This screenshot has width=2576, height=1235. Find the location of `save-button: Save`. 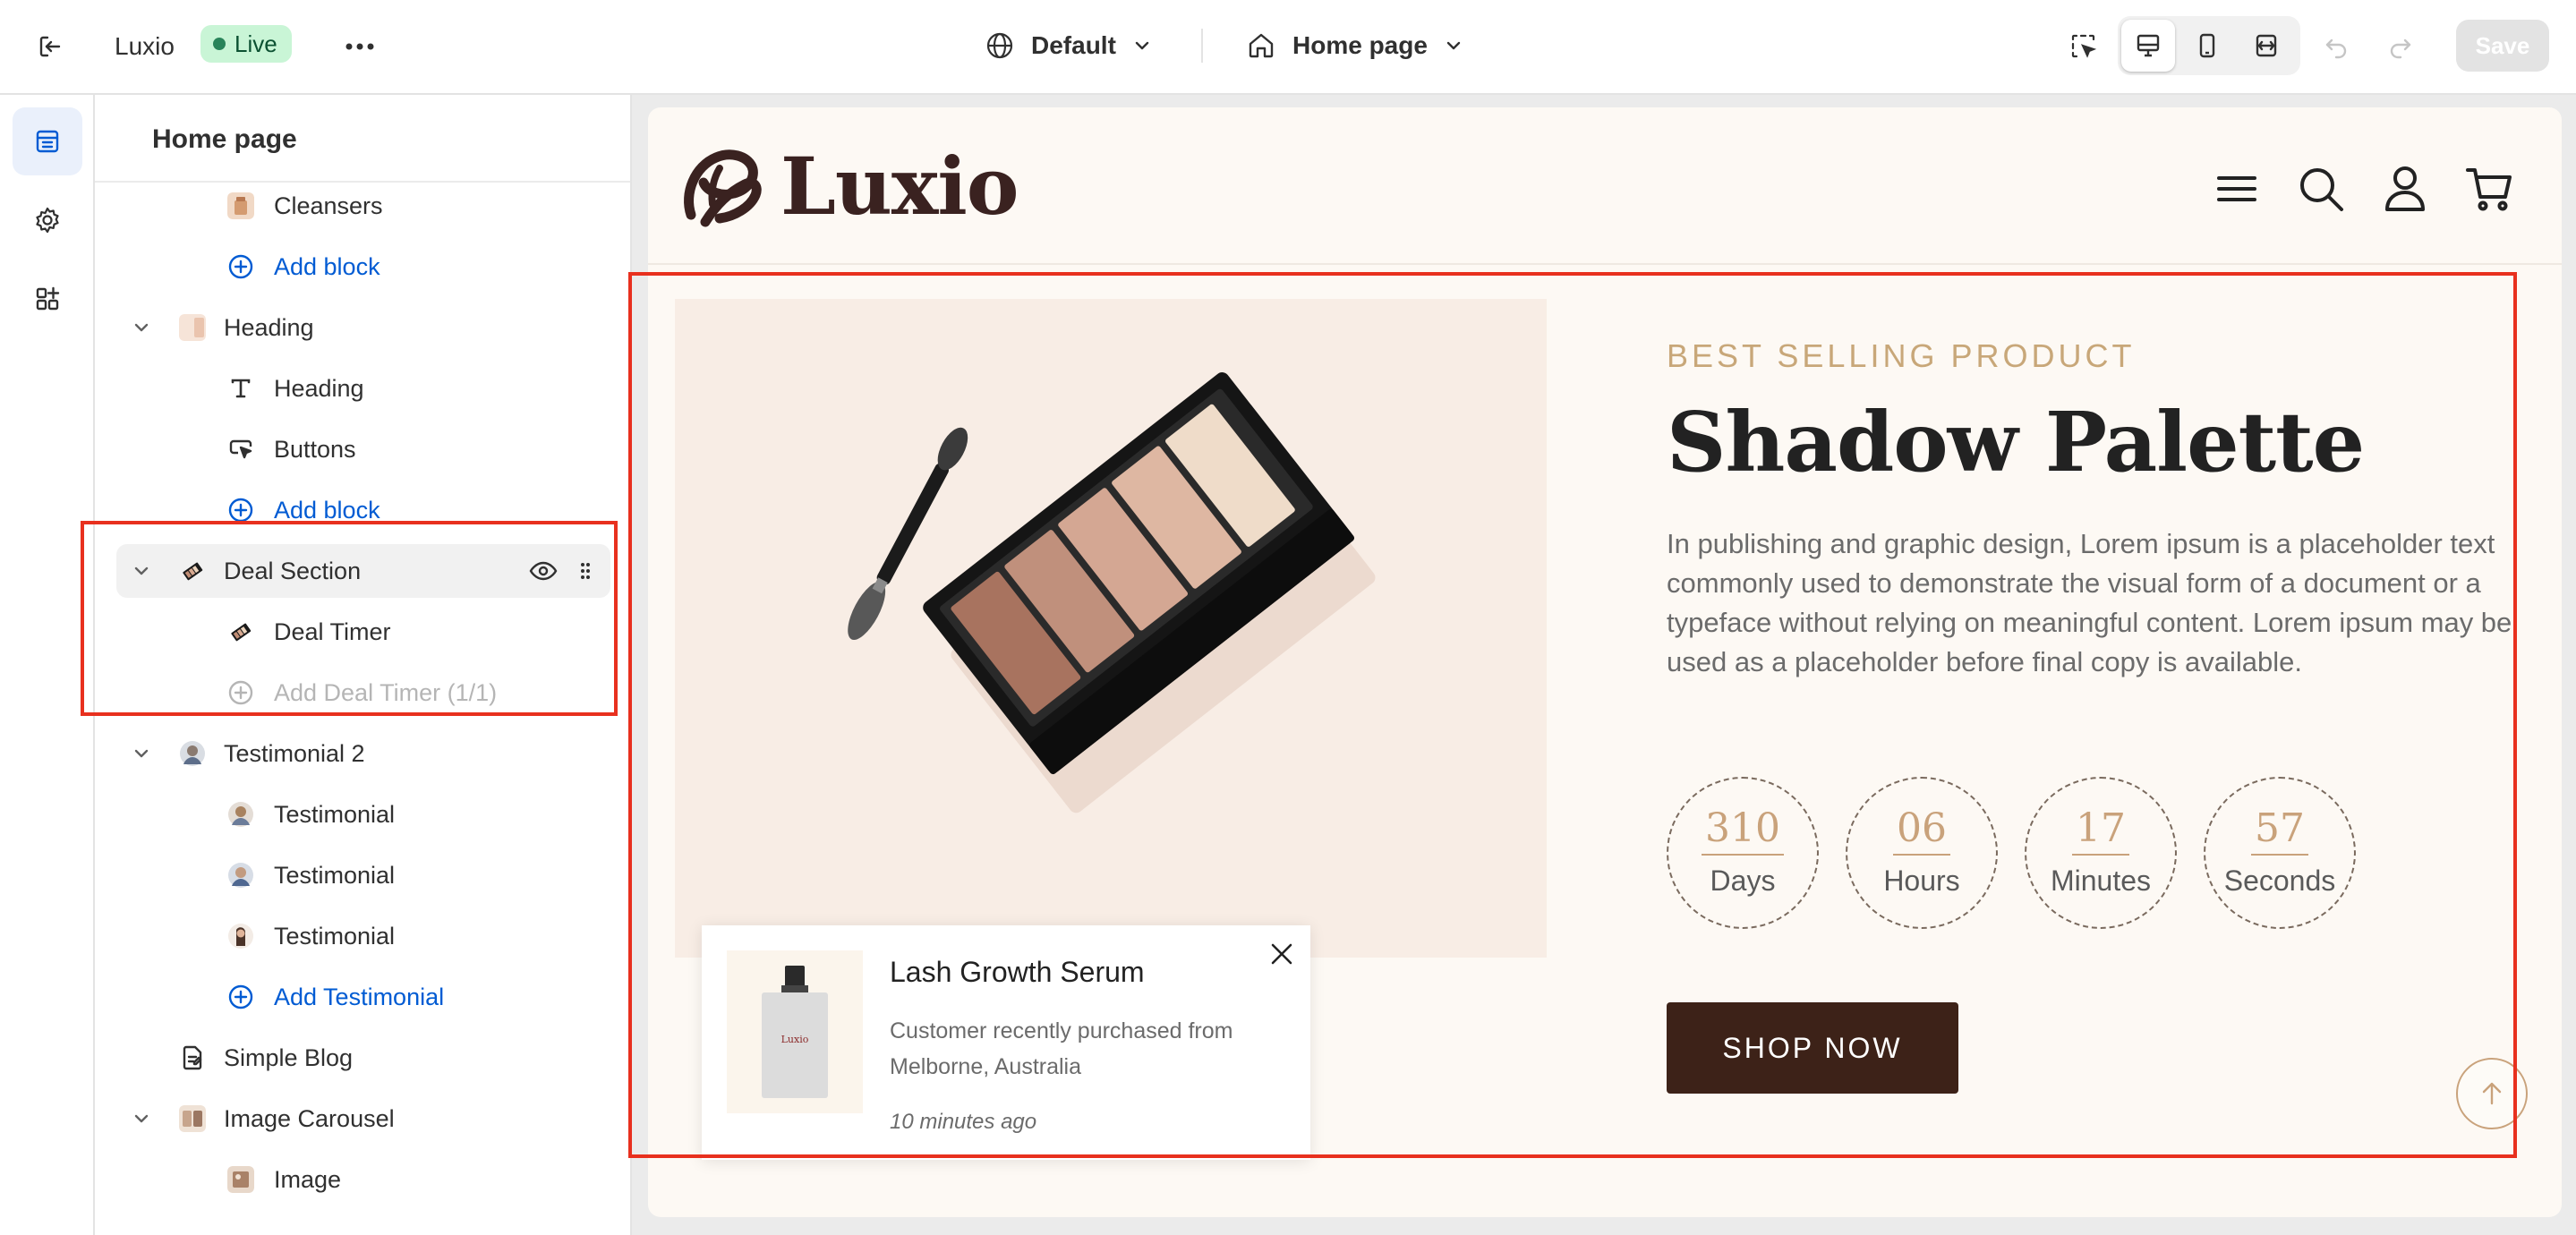

save-button: Save is located at coordinates (2502, 46).